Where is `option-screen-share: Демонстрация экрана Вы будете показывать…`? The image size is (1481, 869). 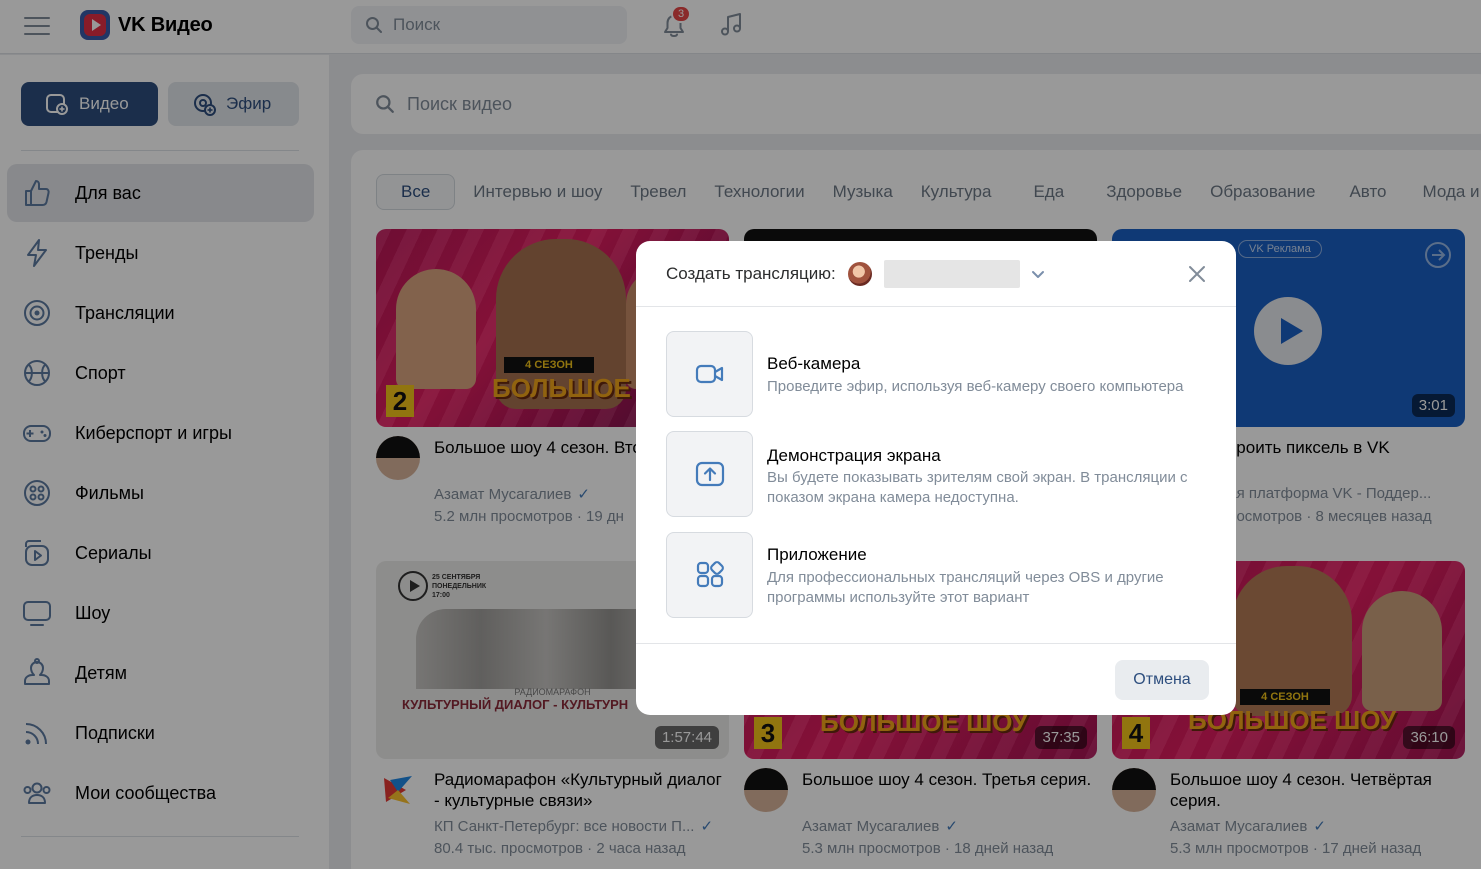
option-screen-share: Демонстрация экрана Вы будете показывать… is located at coordinates (938, 474).